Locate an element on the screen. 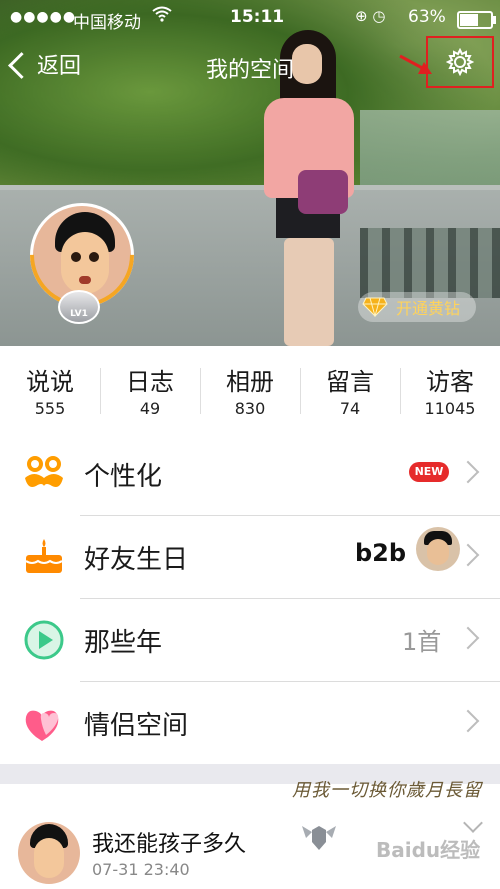  stat-count: 74 is located at coordinates (350, 408).